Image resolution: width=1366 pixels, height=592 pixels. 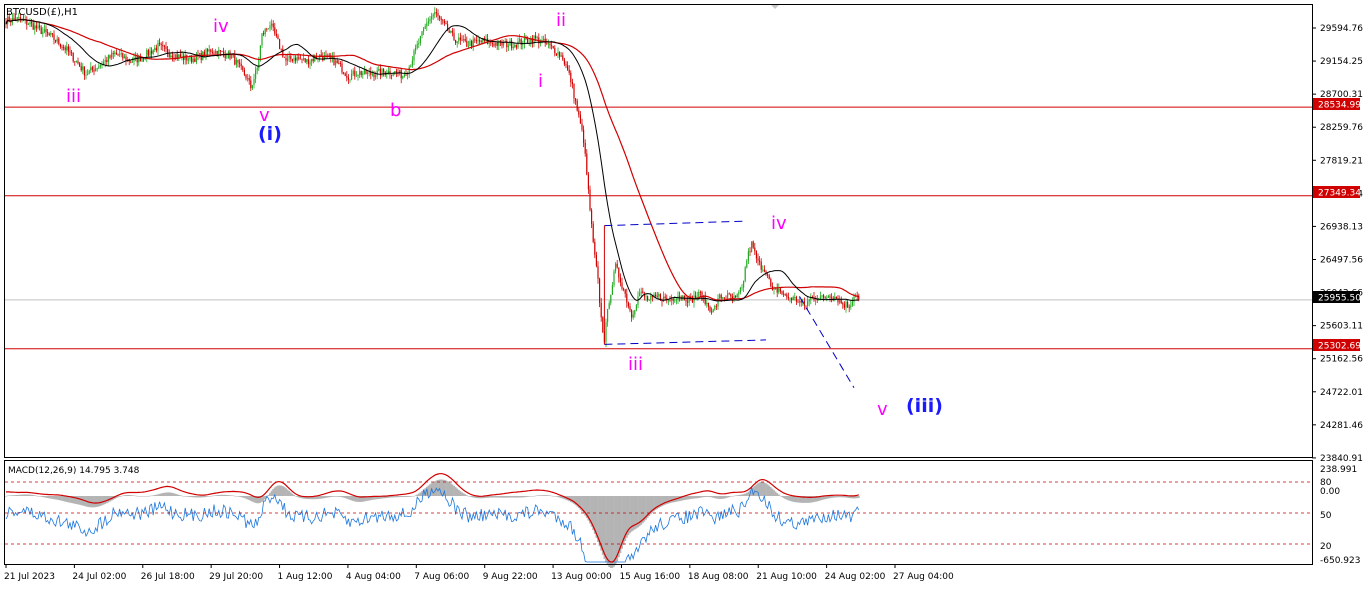 What do you see at coordinates (1339, 347) in the screenshot?
I see `price-tag-level-3: 25302.69` at bounding box center [1339, 347].